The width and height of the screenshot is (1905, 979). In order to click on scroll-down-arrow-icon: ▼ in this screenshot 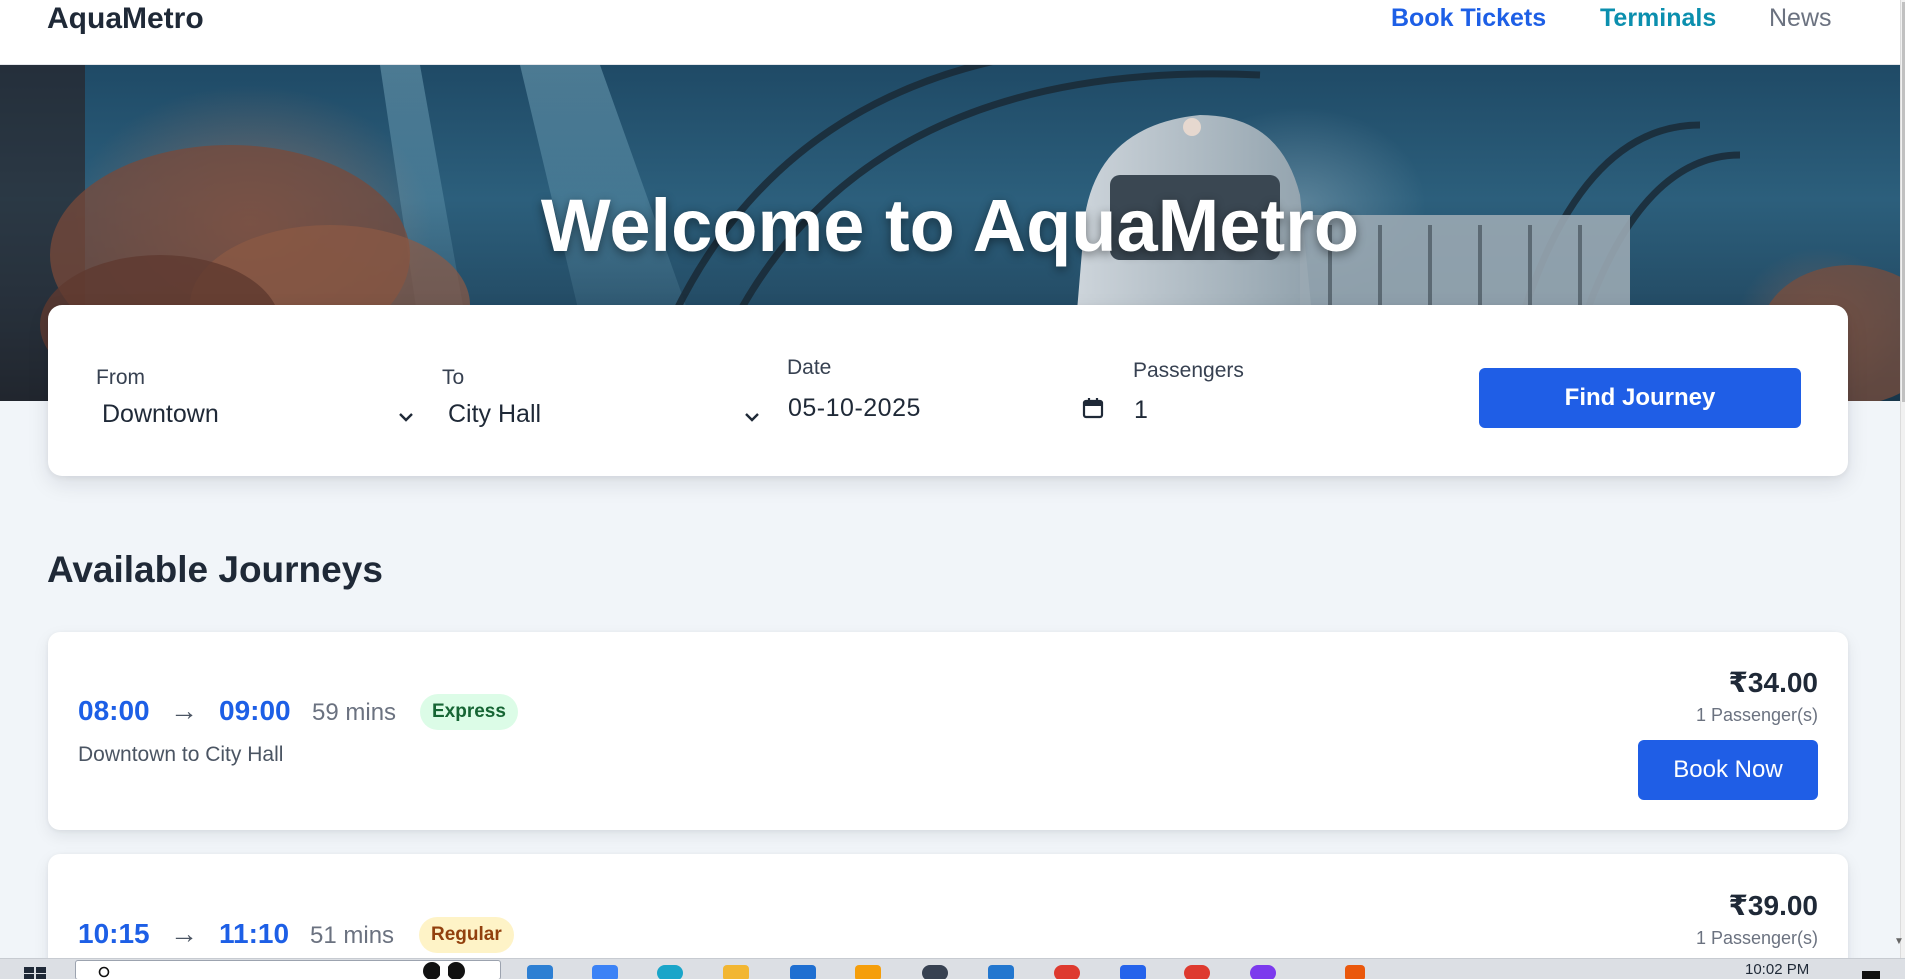, I will do `click(1899, 941)`.